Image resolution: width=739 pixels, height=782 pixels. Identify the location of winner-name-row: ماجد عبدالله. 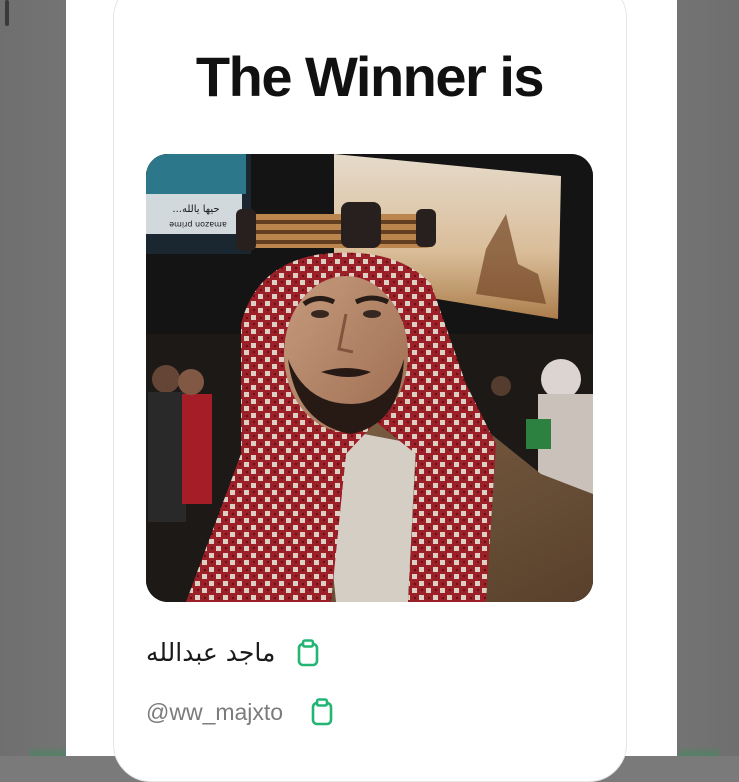
(232, 652).